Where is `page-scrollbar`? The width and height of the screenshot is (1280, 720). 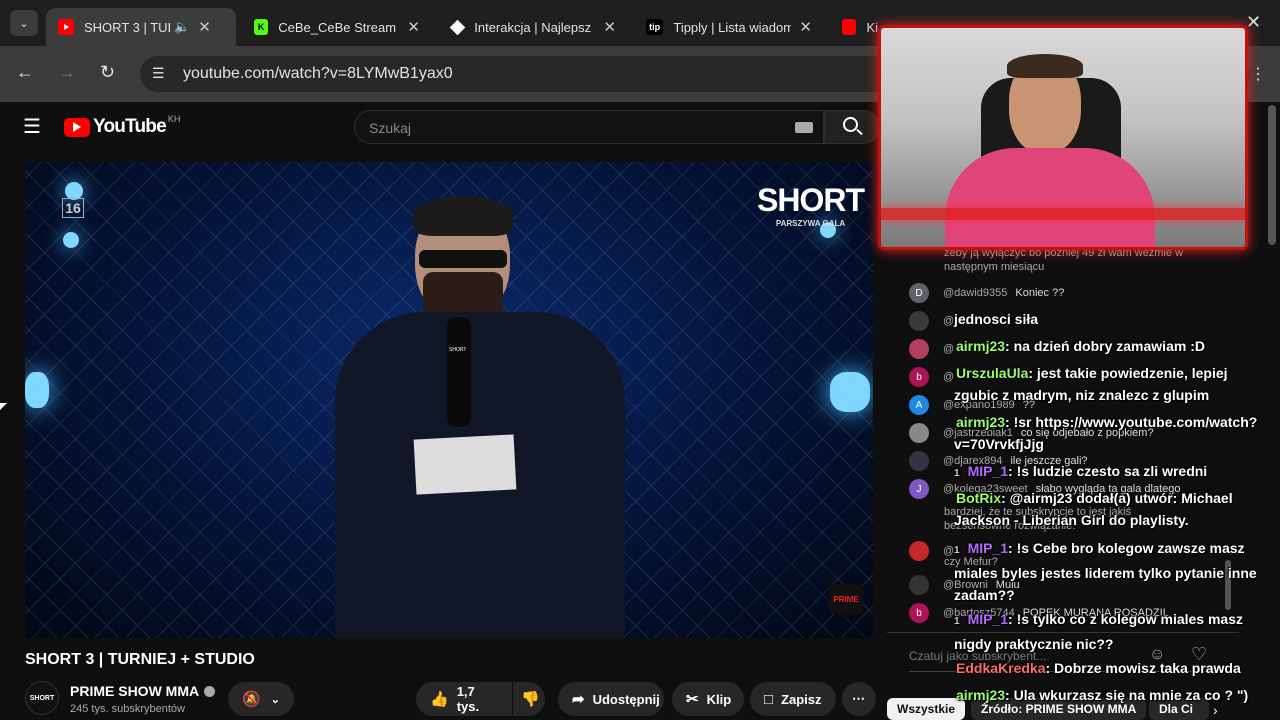 page-scrollbar is located at coordinates (1272, 175).